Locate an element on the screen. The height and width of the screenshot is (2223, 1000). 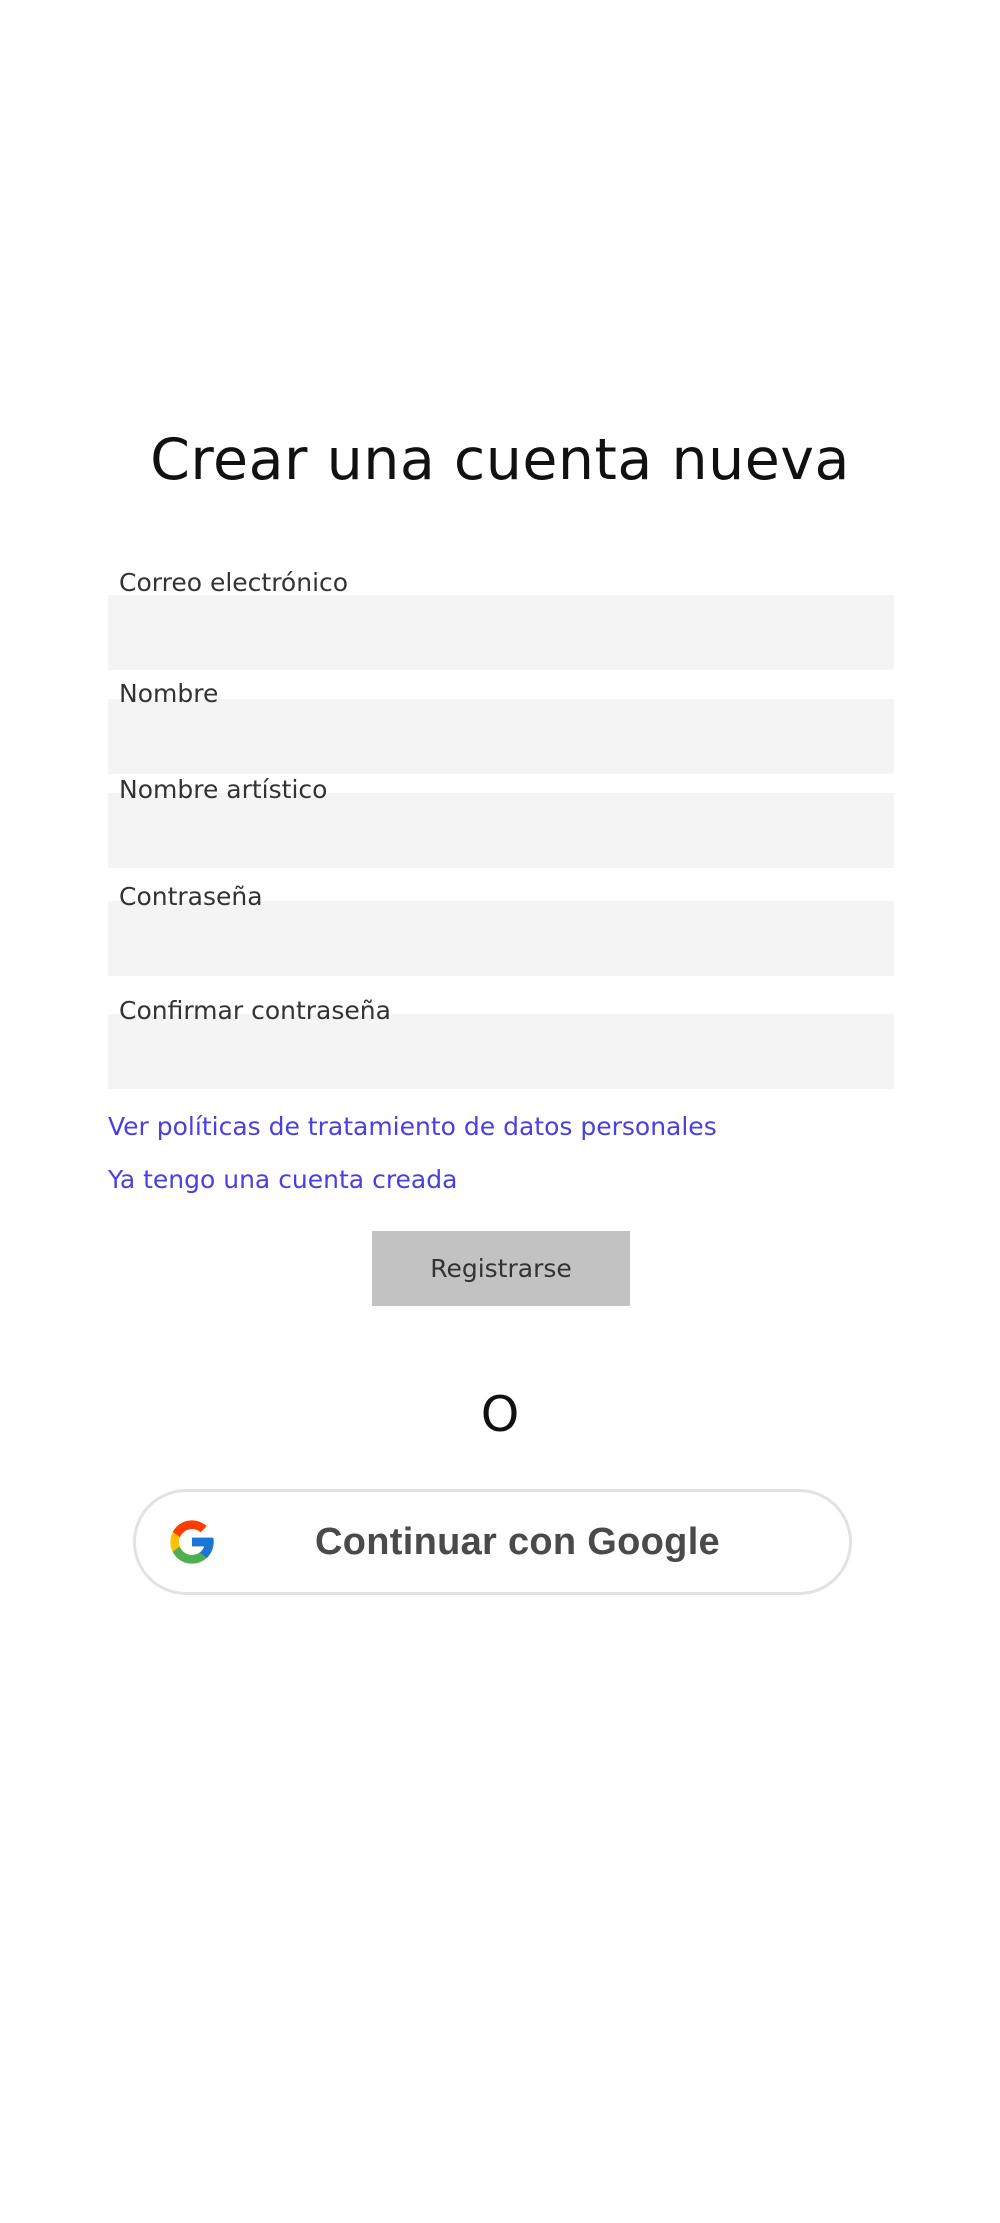
email-label: Correo electrónico is located at coordinates (234, 582).